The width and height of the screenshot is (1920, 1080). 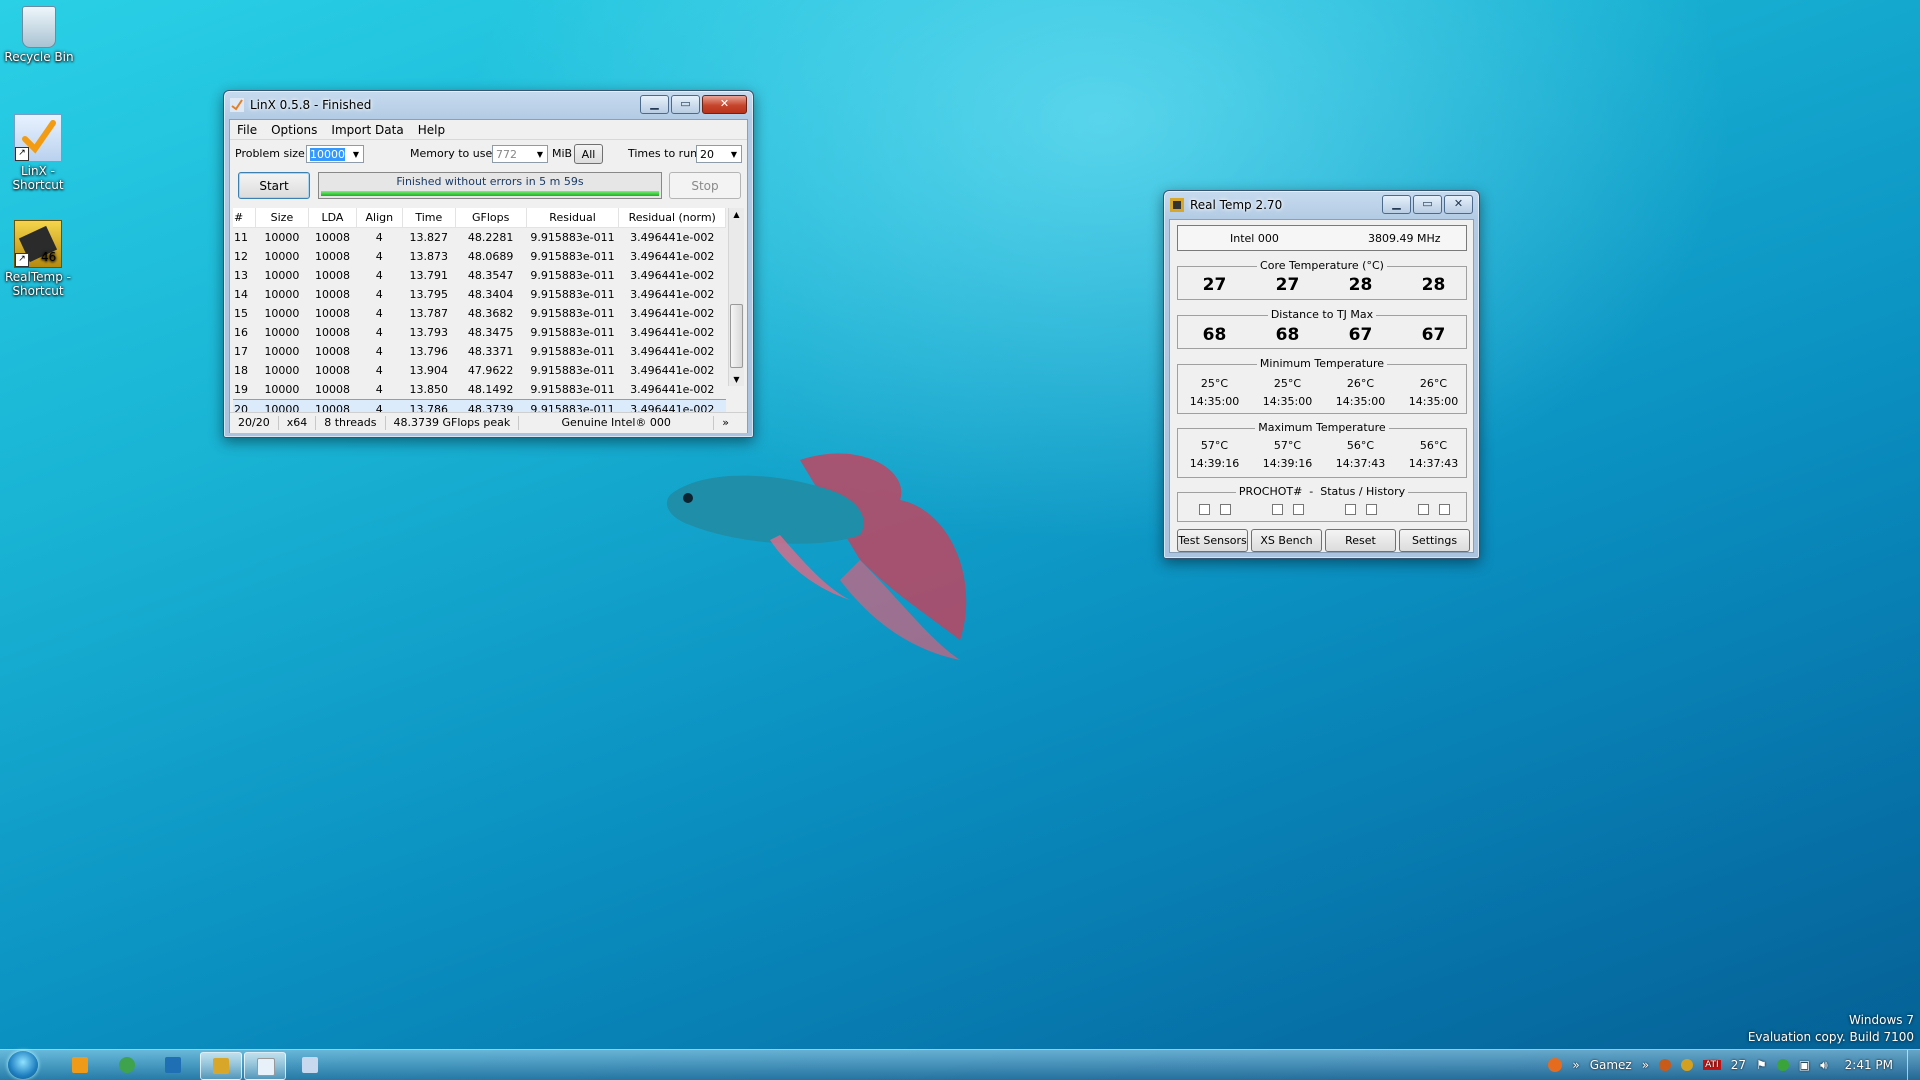 What do you see at coordinates (1322, 503) in the screenshot?
I see `prochot-group: PROCHOT# - Status / History` at bounding box center [1322, 503].